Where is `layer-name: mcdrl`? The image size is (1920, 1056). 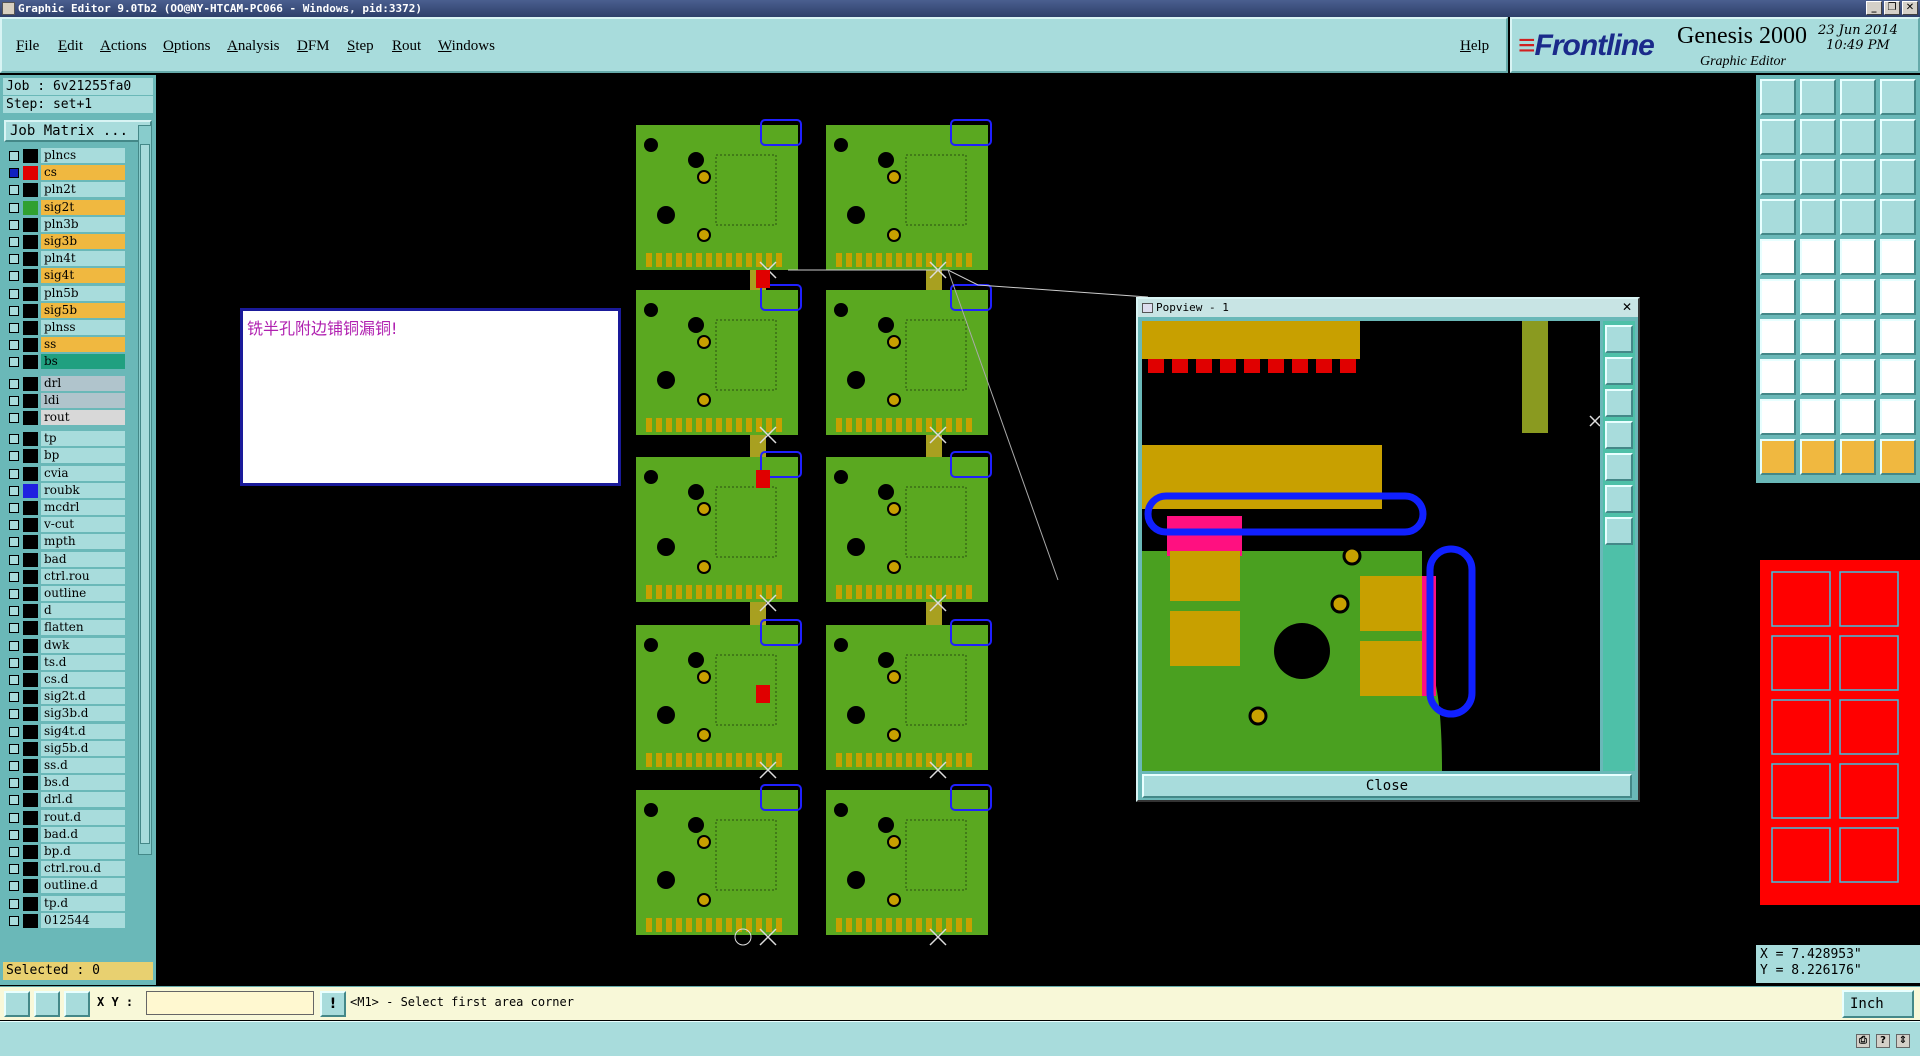
layer-name: mcdrl is located at coordinates (83, 507).